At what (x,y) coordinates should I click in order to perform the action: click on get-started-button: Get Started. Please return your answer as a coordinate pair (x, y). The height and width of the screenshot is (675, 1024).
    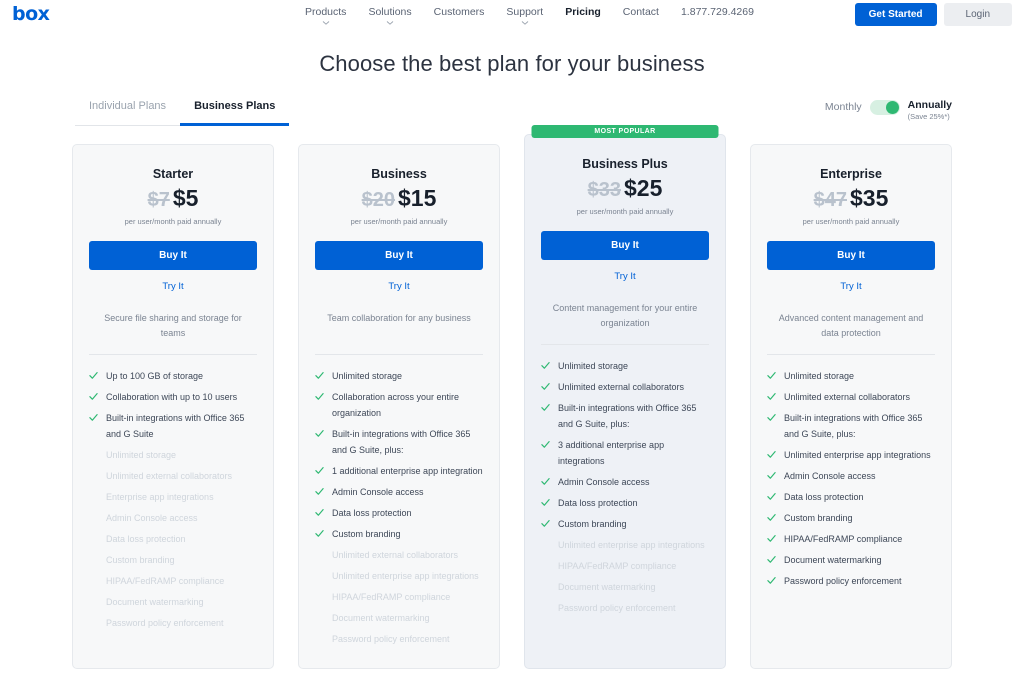
    Looking at the image, I should click on (895, 14).